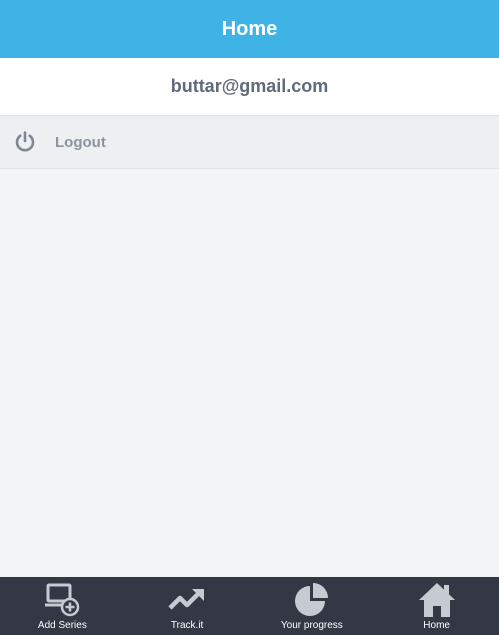 This screenshot has width=499, height=635. I want to click on tab-label: Track.it, so click(187, 625).